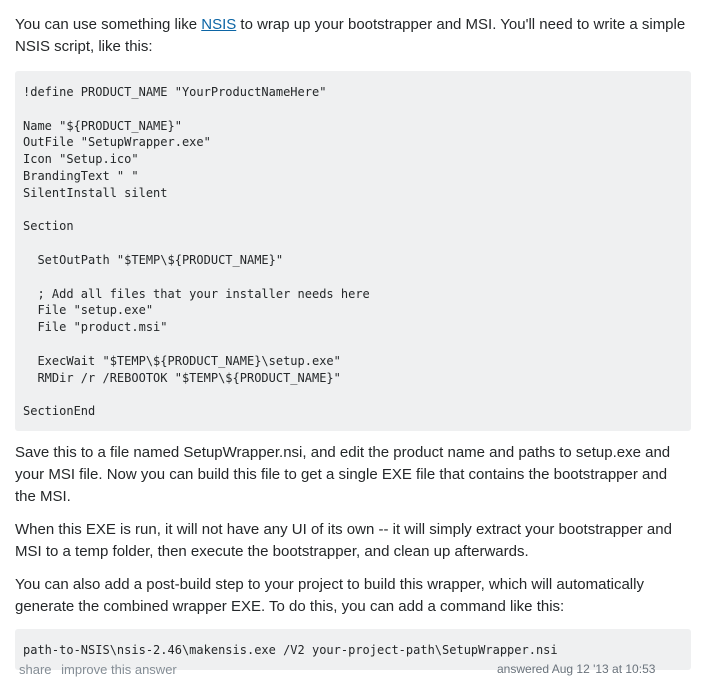 The height and width of the screenshot is (680, 704). Describe the element at coordinates (108, 24) in the screenshot. I see `intro-text-before: You can use something like` at that location.